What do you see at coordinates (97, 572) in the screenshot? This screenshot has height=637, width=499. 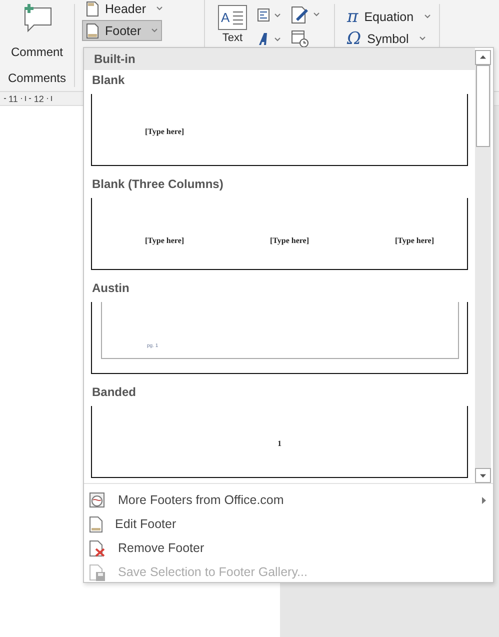 I see `save-page-icon` at bounding box center [97, 572].